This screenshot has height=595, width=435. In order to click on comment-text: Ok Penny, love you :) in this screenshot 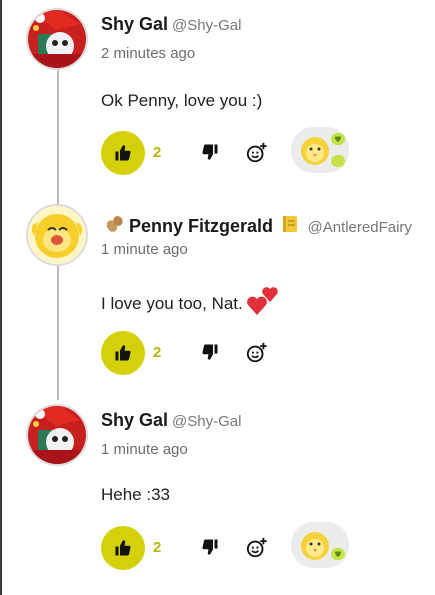, I will do `click(182, 100)`.